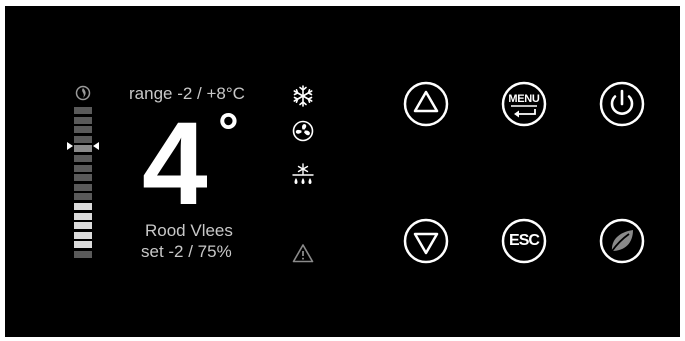  Describe the element at coordinates (303, 131) in the screenshot. I see `fan-icon` at that location.